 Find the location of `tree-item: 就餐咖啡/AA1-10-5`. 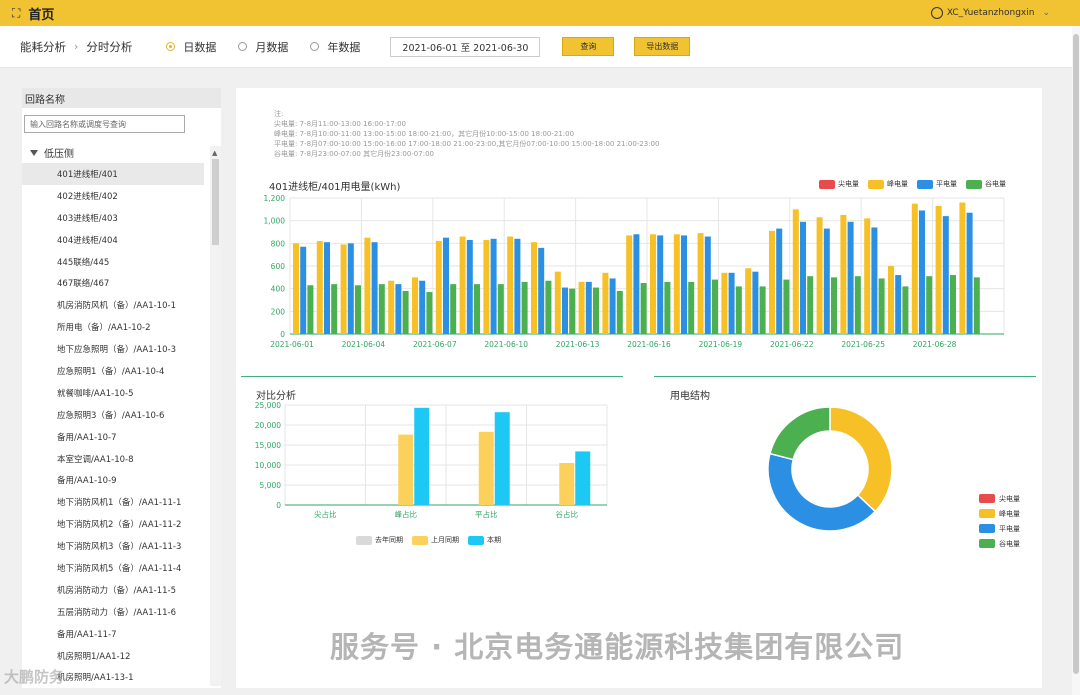

tree-item: 就餐咖啡/AA1-10-5 is located at coordinates (113, 393).